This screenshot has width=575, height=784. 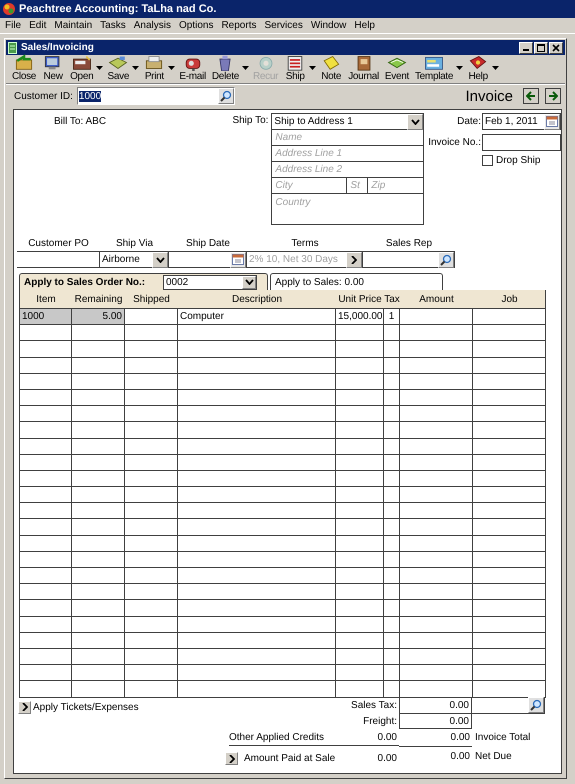 What do you see at coordinates (283, 25) in the screenshot?
I see `menu-item: Services` at bounding box center [283, 25].